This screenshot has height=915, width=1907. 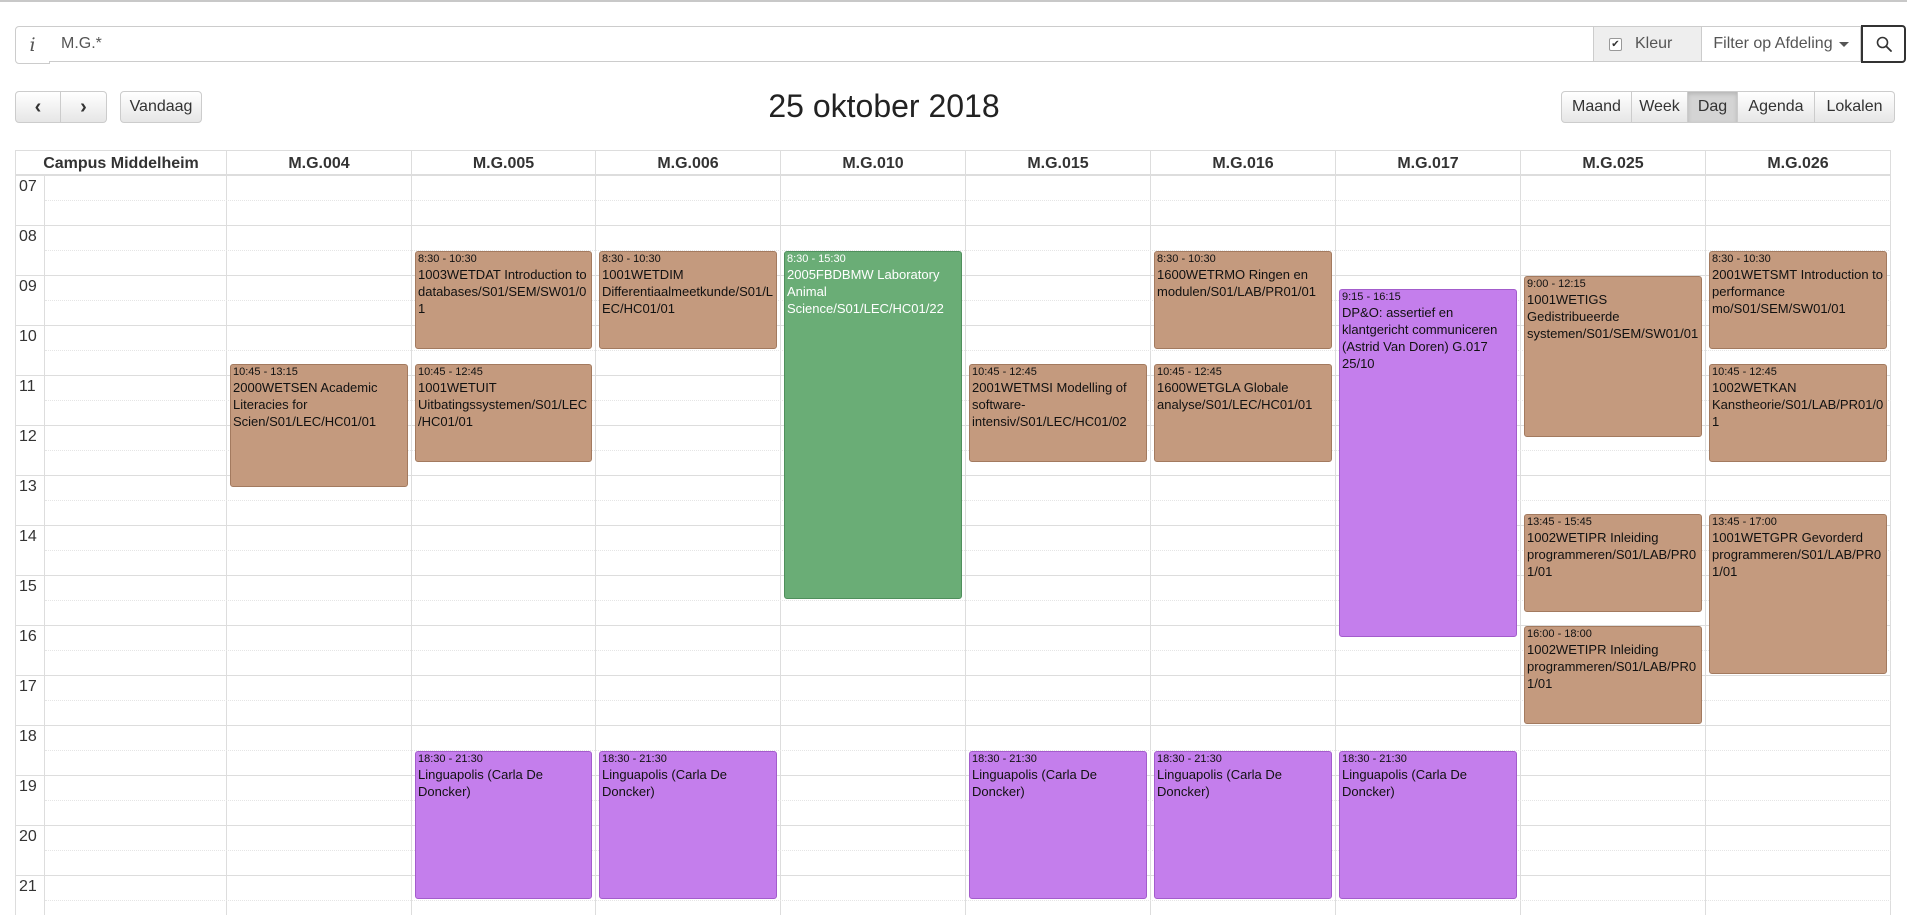 I want to click on room-column-header: M.G.025, so click(x=1613, y=162).